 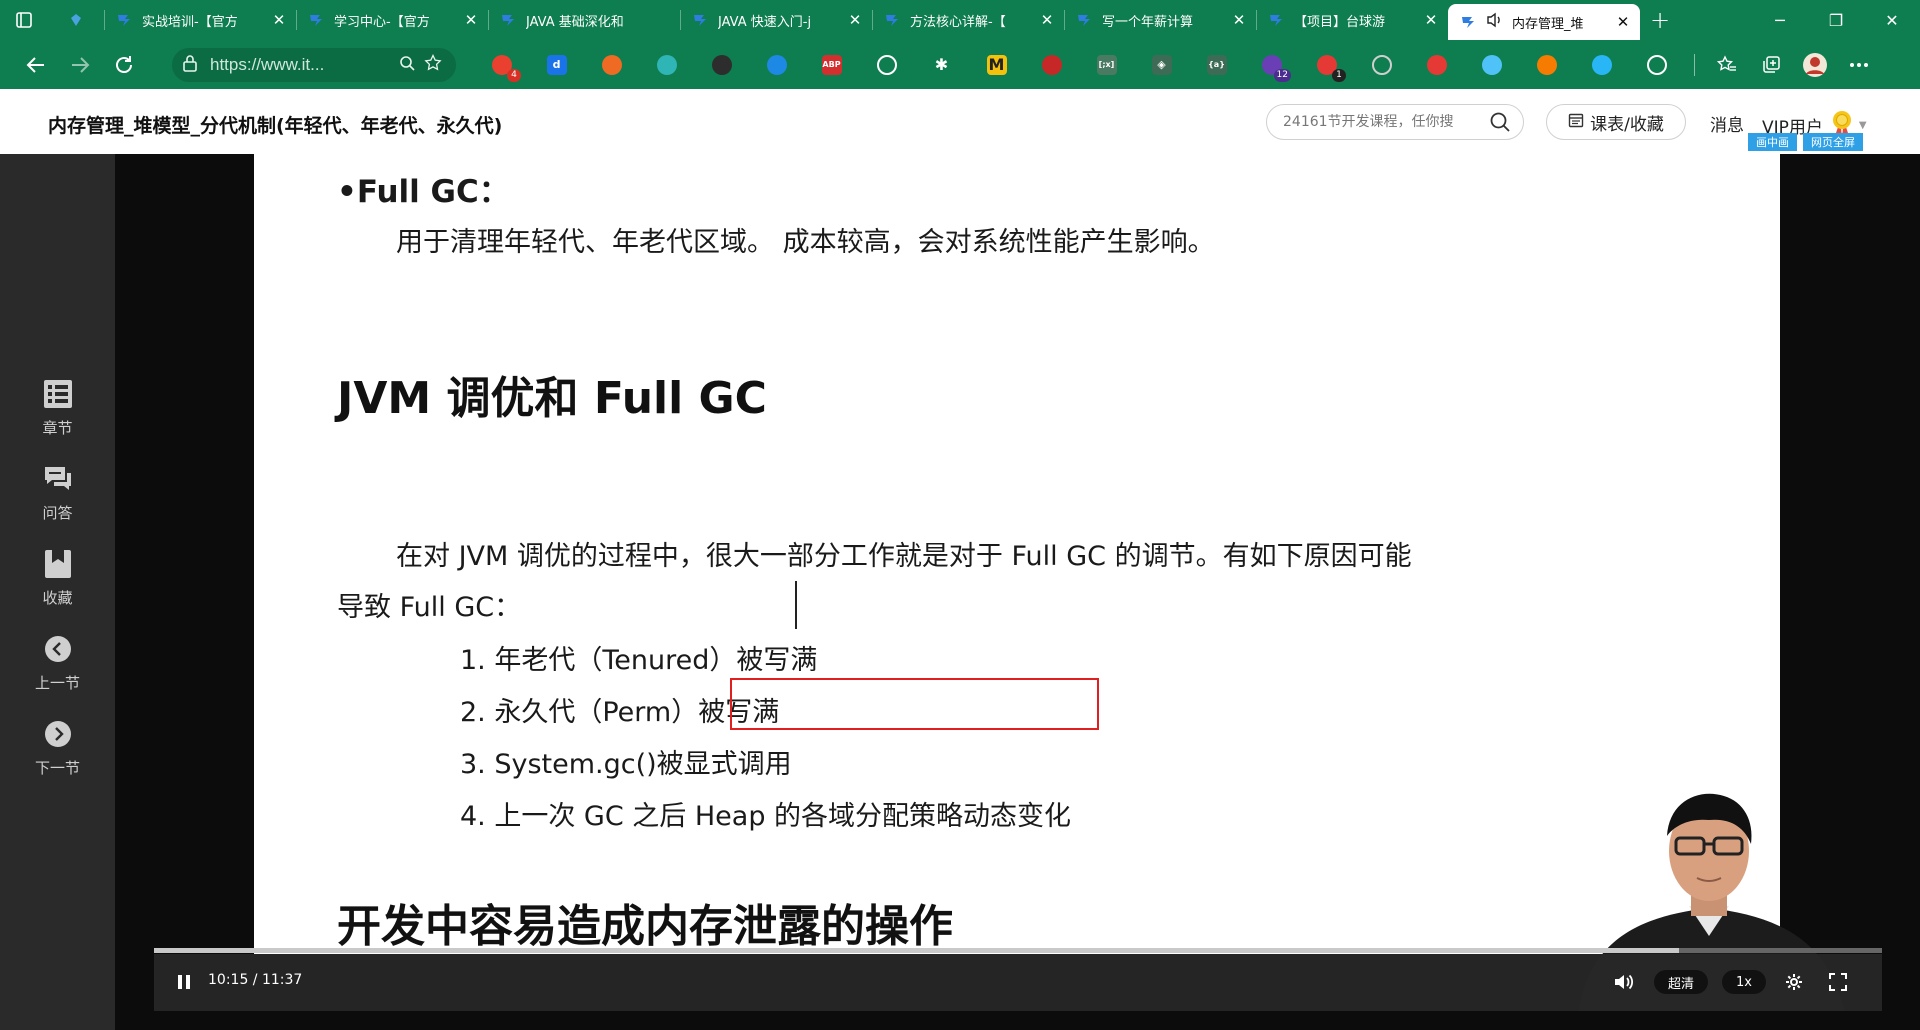 I want to click on quality-selector: 超清, so click(x=1681, y=982).